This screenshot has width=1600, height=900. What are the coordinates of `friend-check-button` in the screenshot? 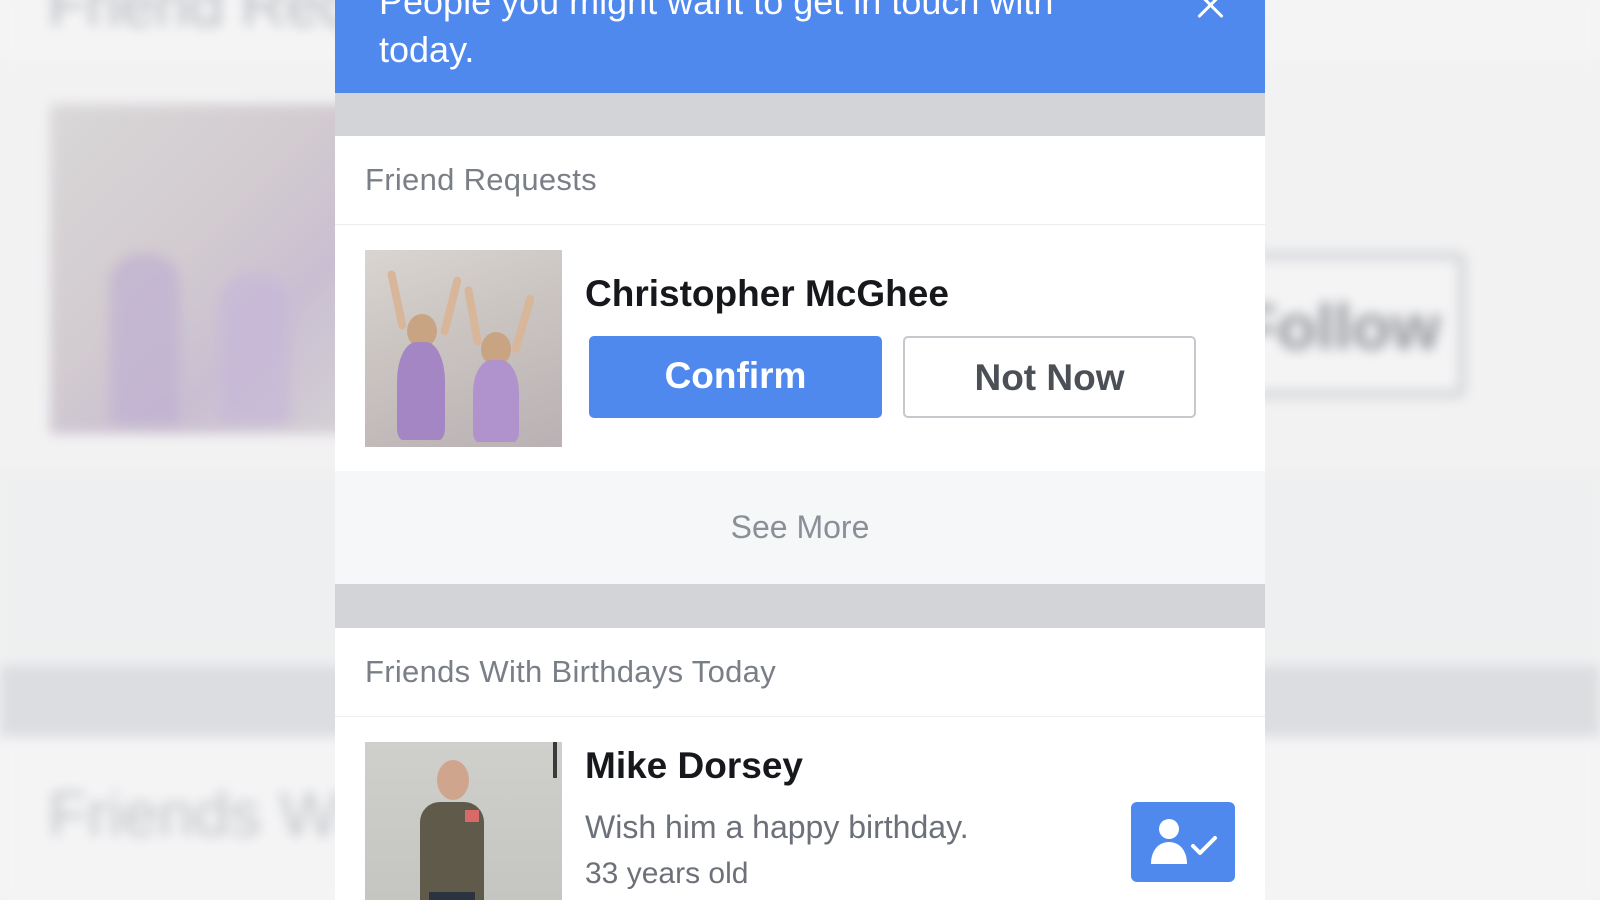 It's located at (1183, 842).